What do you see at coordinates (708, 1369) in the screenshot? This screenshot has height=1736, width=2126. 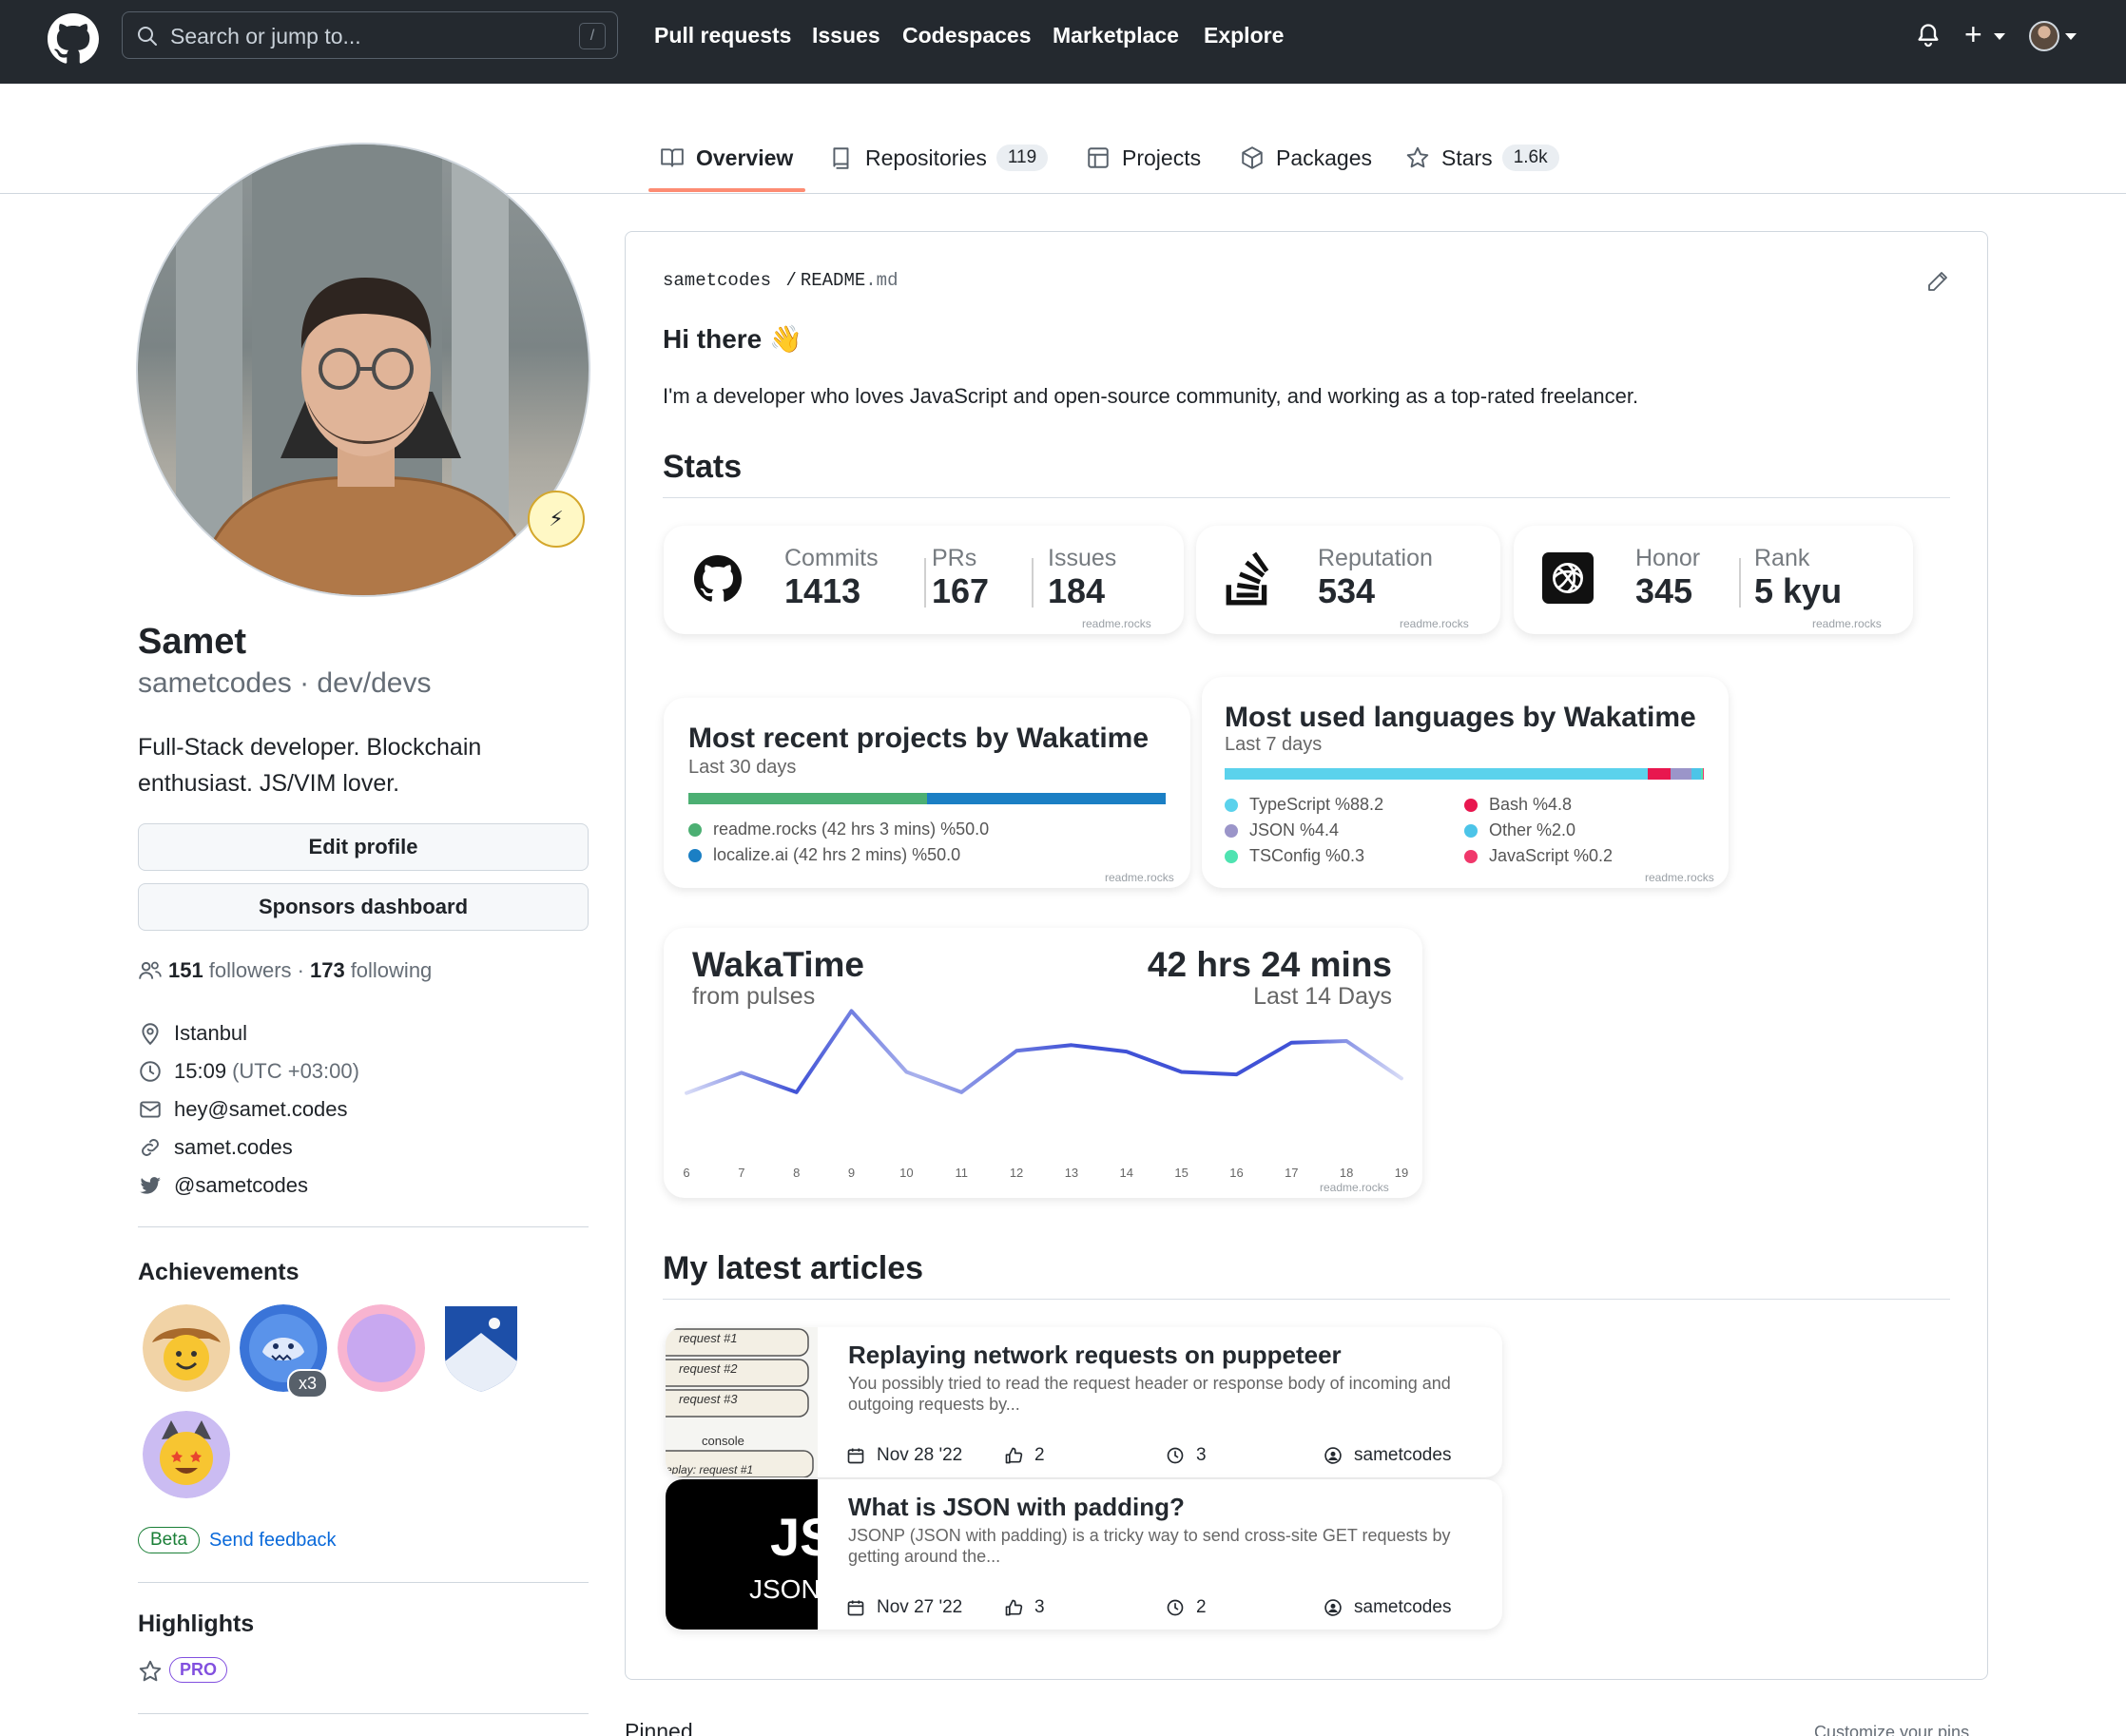 I see `thumb-text: request #2` at bounding box center [708, 1369].